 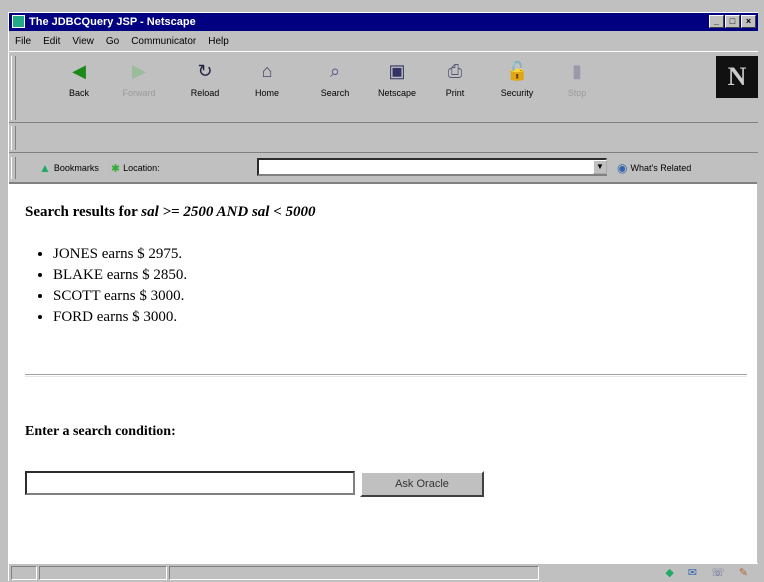 What do you see at coordinates (120, 275) in the screenshot?
I see `result-item: BLAKE earns $ 2850.` at bounding box center [120, 275].